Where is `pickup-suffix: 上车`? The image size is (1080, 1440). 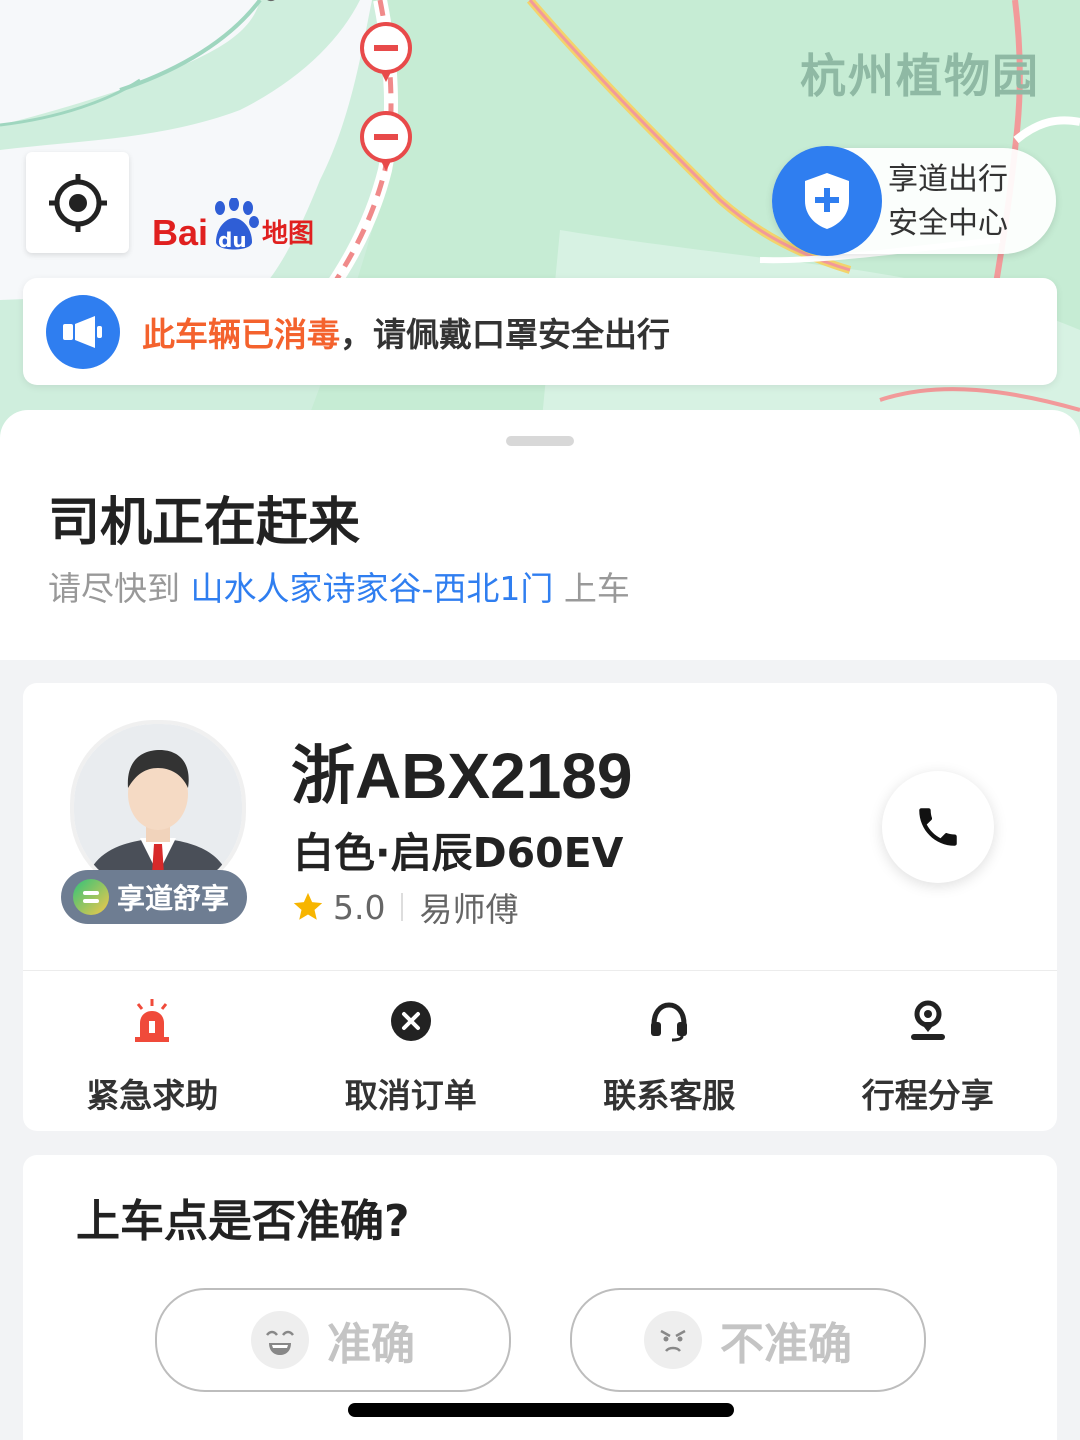
pickup-suffix: 上车 is located at coordinates (596, 588).